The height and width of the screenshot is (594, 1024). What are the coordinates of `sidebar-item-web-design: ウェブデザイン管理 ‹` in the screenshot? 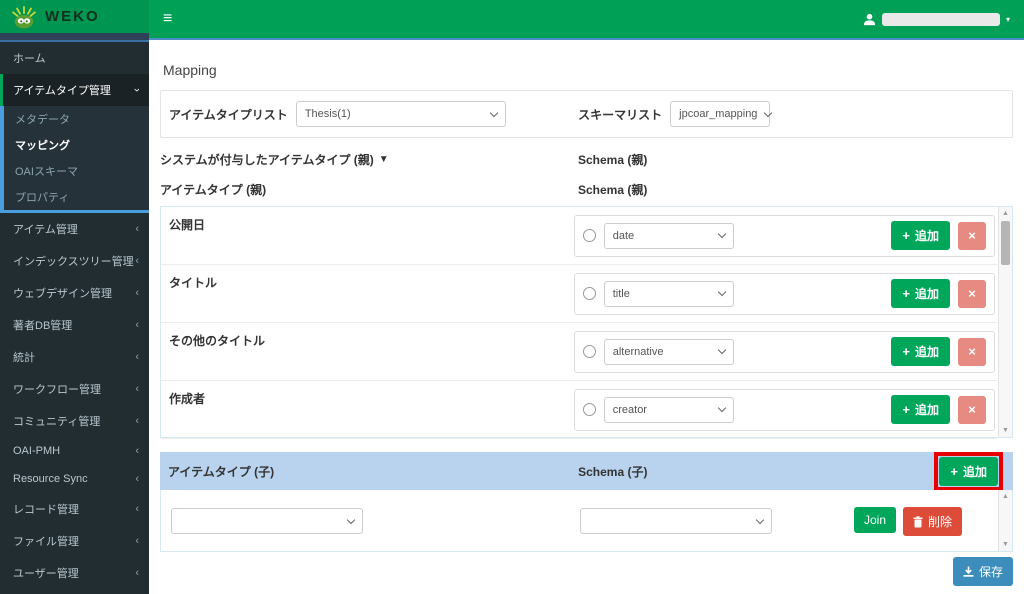 It's located at (74, 293).